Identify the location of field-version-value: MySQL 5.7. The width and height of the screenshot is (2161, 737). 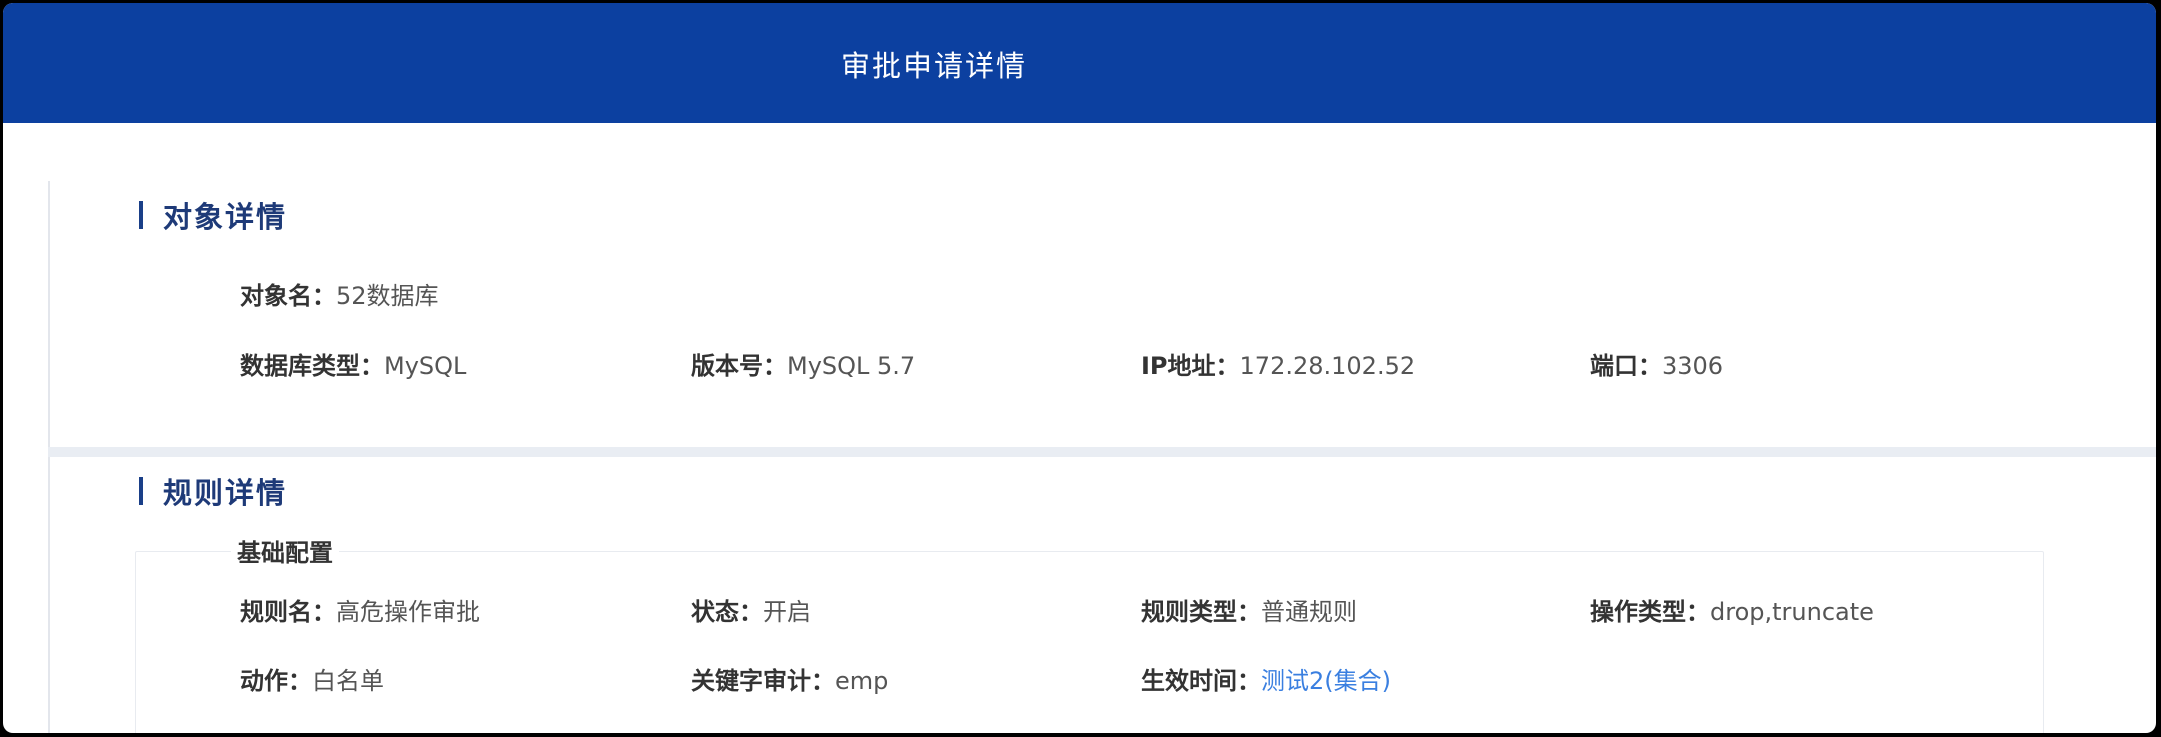
(851, 366).